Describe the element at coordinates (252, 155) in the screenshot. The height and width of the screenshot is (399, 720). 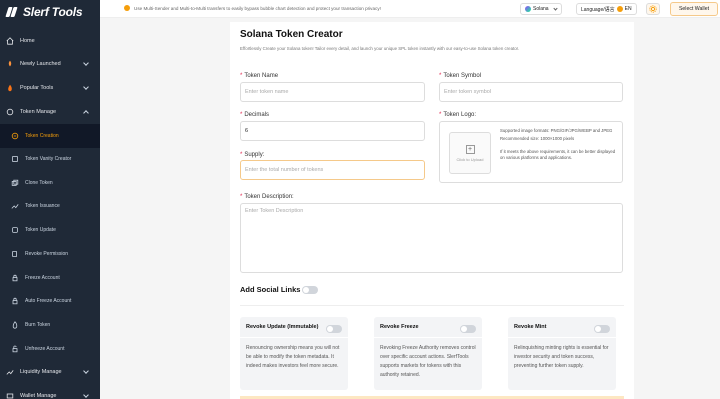
I see `supply-label: * Supply:` at that location.